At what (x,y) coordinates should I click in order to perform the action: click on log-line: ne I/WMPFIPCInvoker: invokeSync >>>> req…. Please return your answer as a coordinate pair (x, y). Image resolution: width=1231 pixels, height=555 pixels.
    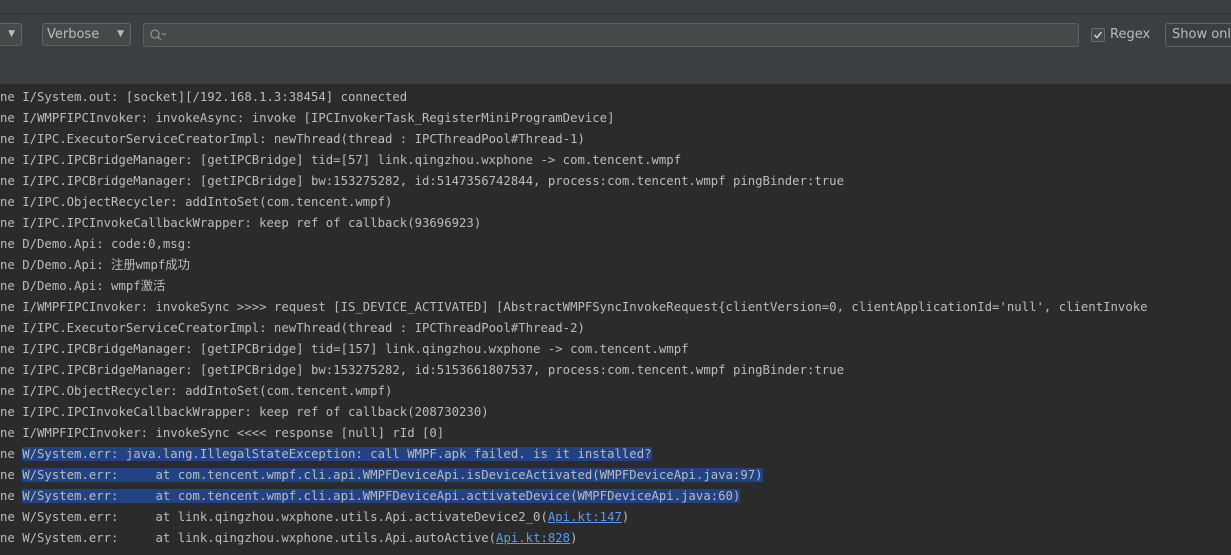
    Looking at the image, I should click on (574, 307).